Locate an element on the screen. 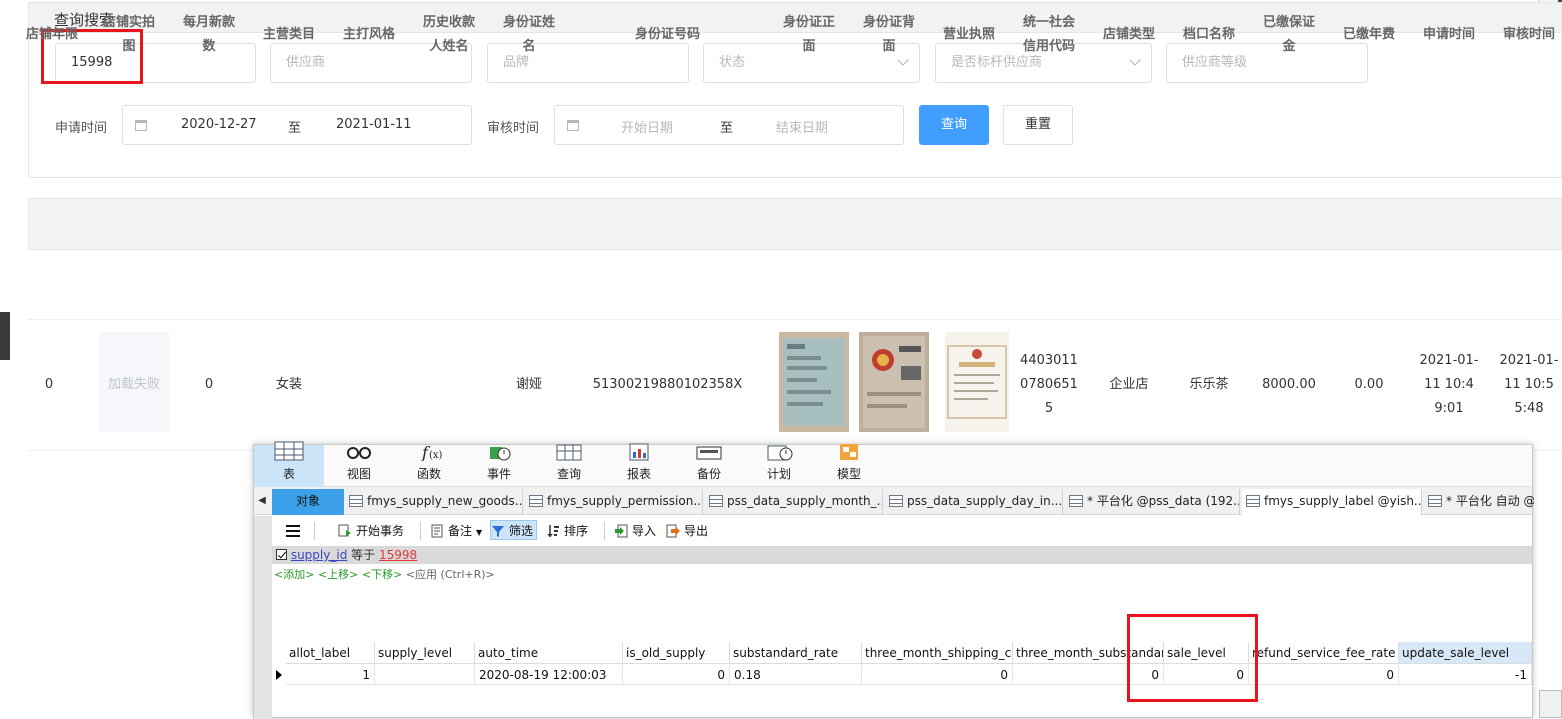 The height and width of the screenshot is (719, 1562). col-header-text: 身份证背面 is located at coordinates (888, 34).